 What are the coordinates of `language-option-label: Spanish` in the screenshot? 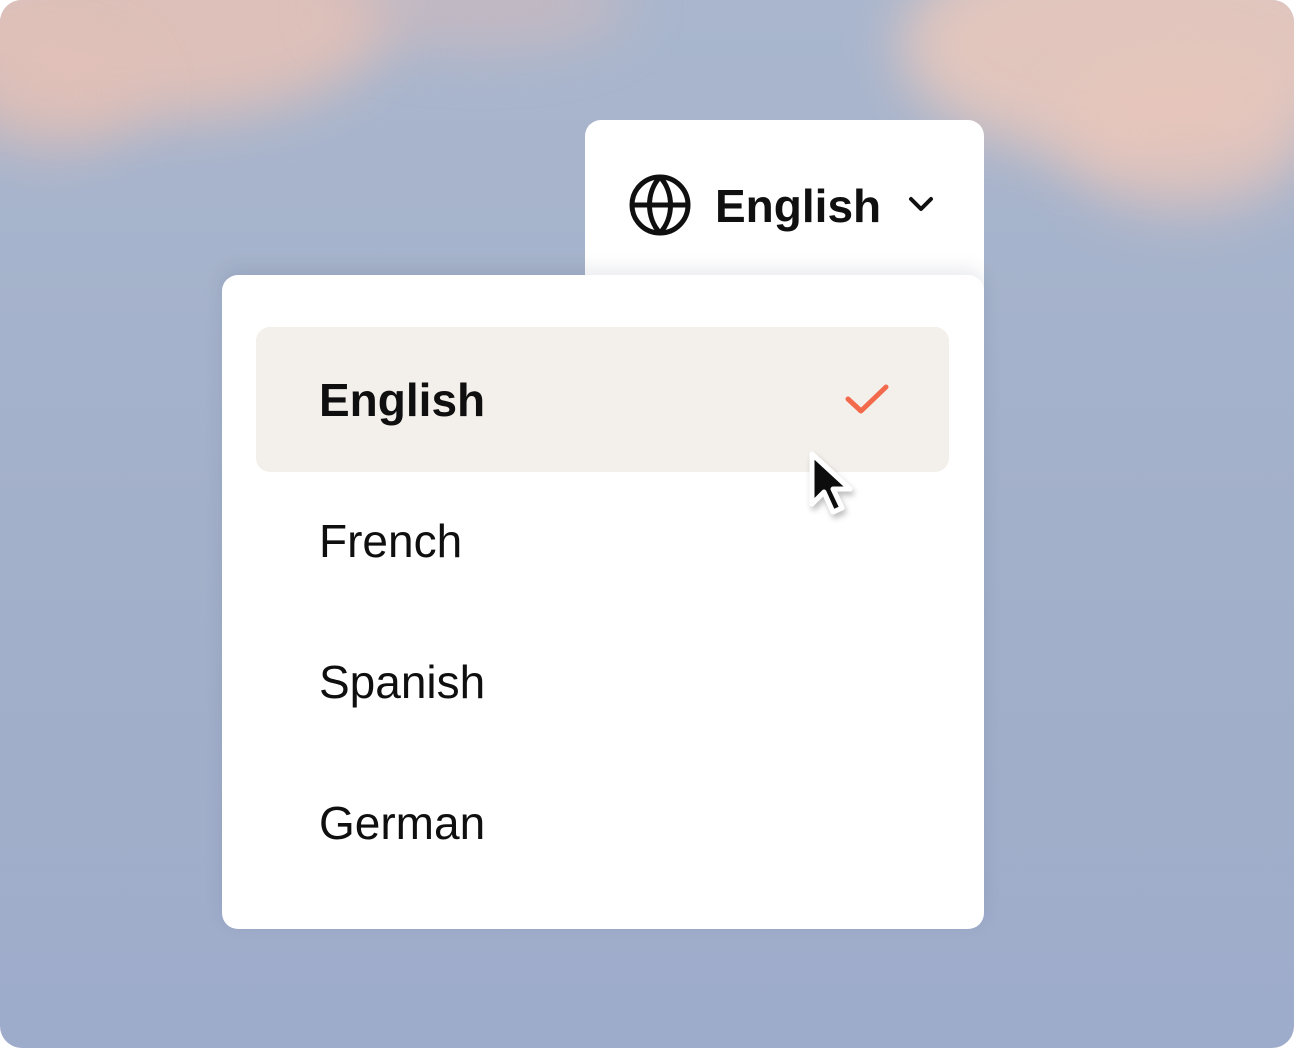 It's located at (402, 682).